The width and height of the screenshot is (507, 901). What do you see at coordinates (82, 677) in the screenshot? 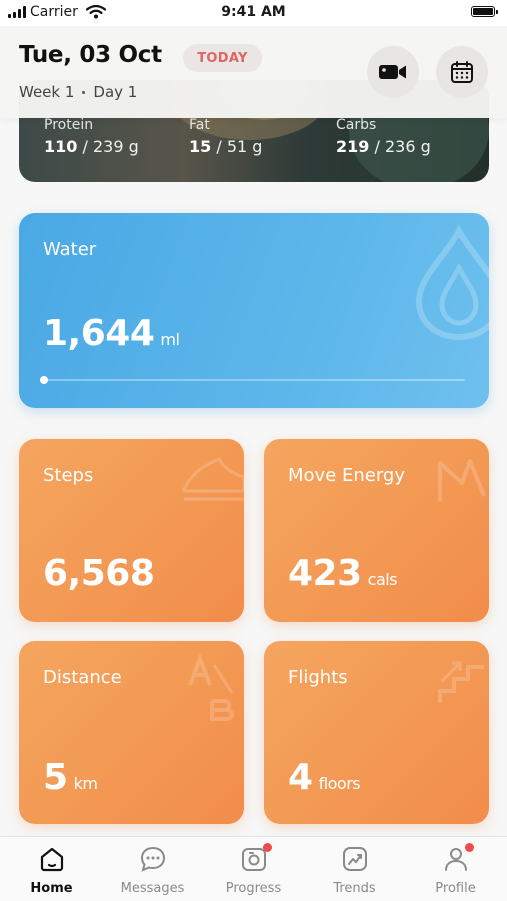
I see `distance-title: Distance` at bounding box center [82, 677].